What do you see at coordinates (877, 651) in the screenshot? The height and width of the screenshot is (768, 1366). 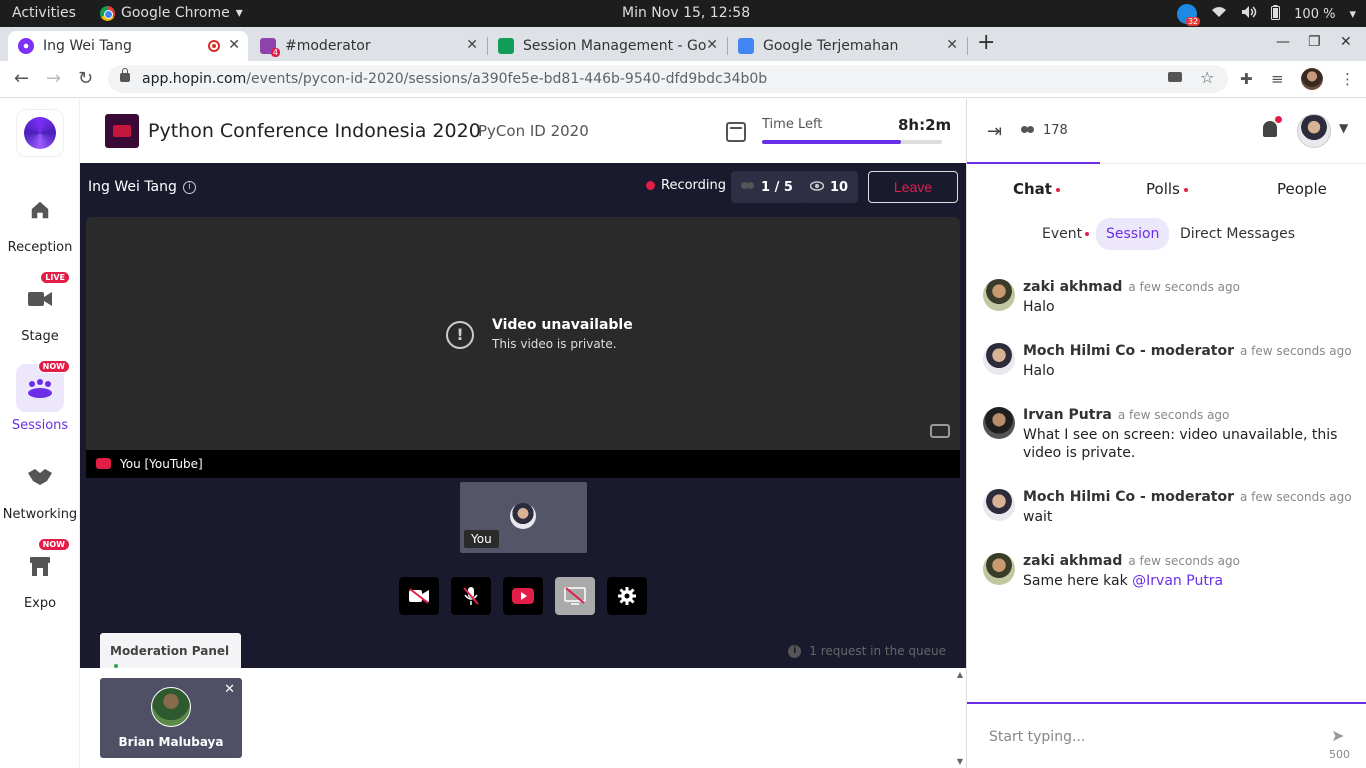 I see `queue-text: 1 request in the queue` at bounding box center [877, 651].